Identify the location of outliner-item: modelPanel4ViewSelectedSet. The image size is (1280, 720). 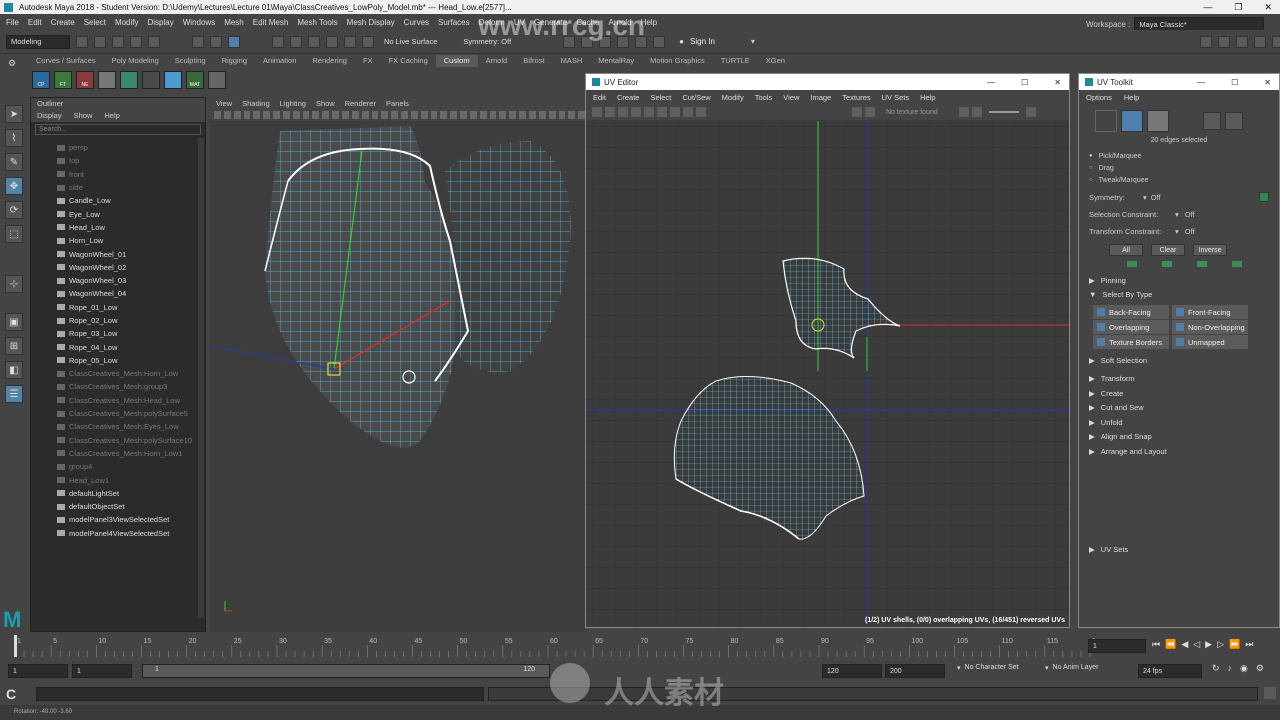
(118, 533).